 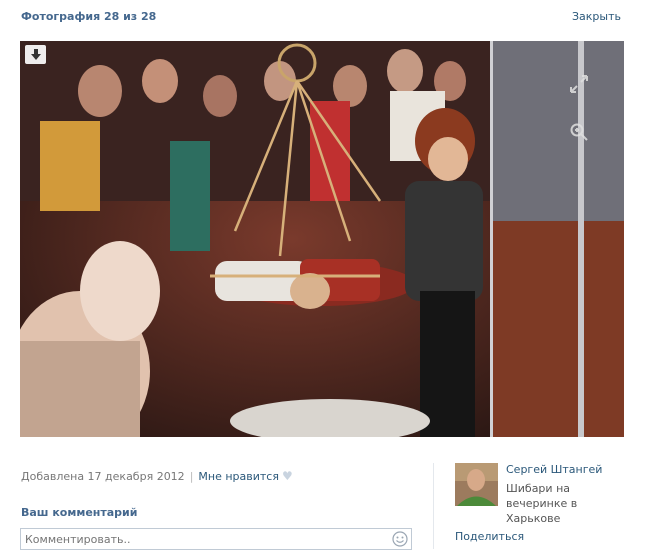 What do you see at coordinates (103, 476) in the screenshot?
I see `added-date: Добавлена 17 декабря 2012` at bounding box center [103, 476].